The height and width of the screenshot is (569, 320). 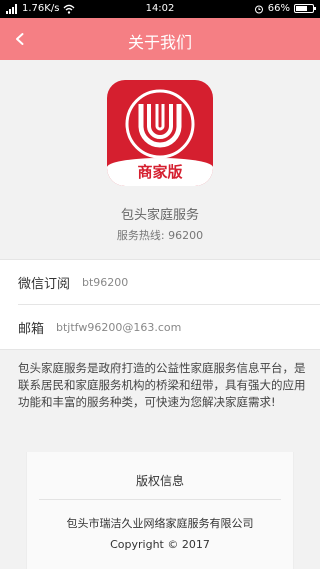 I want to click on contact-value: btjtfw96200@163.com, so click(x=119, y=327).